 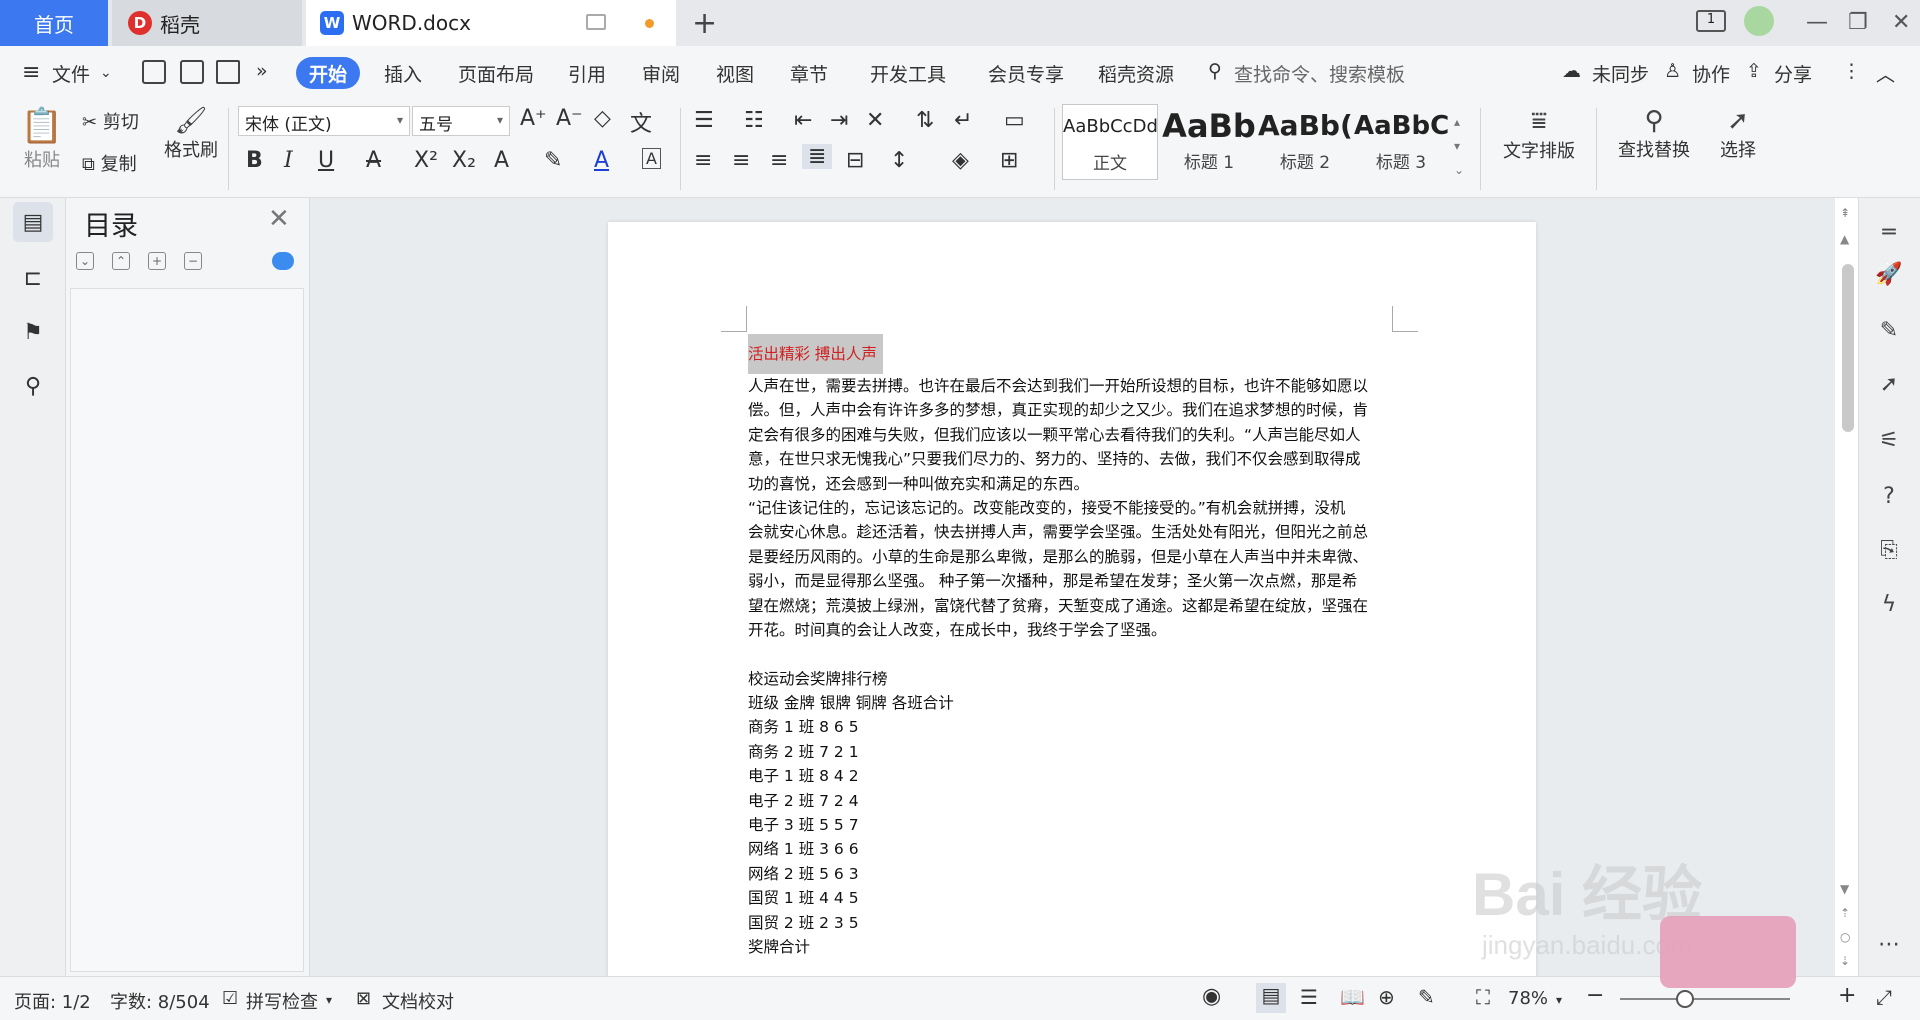 I want to click on page-view-icon: ▤, so click(x=1271, y=998).